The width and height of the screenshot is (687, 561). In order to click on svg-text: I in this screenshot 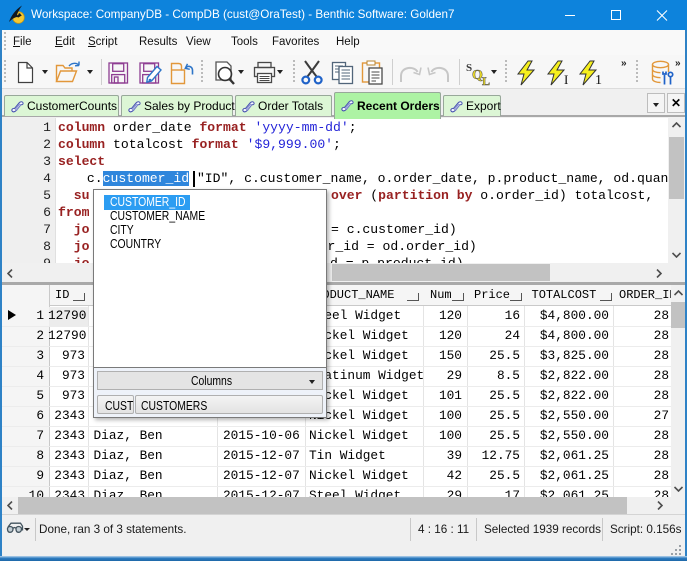, I will do `click(566, 79)`.